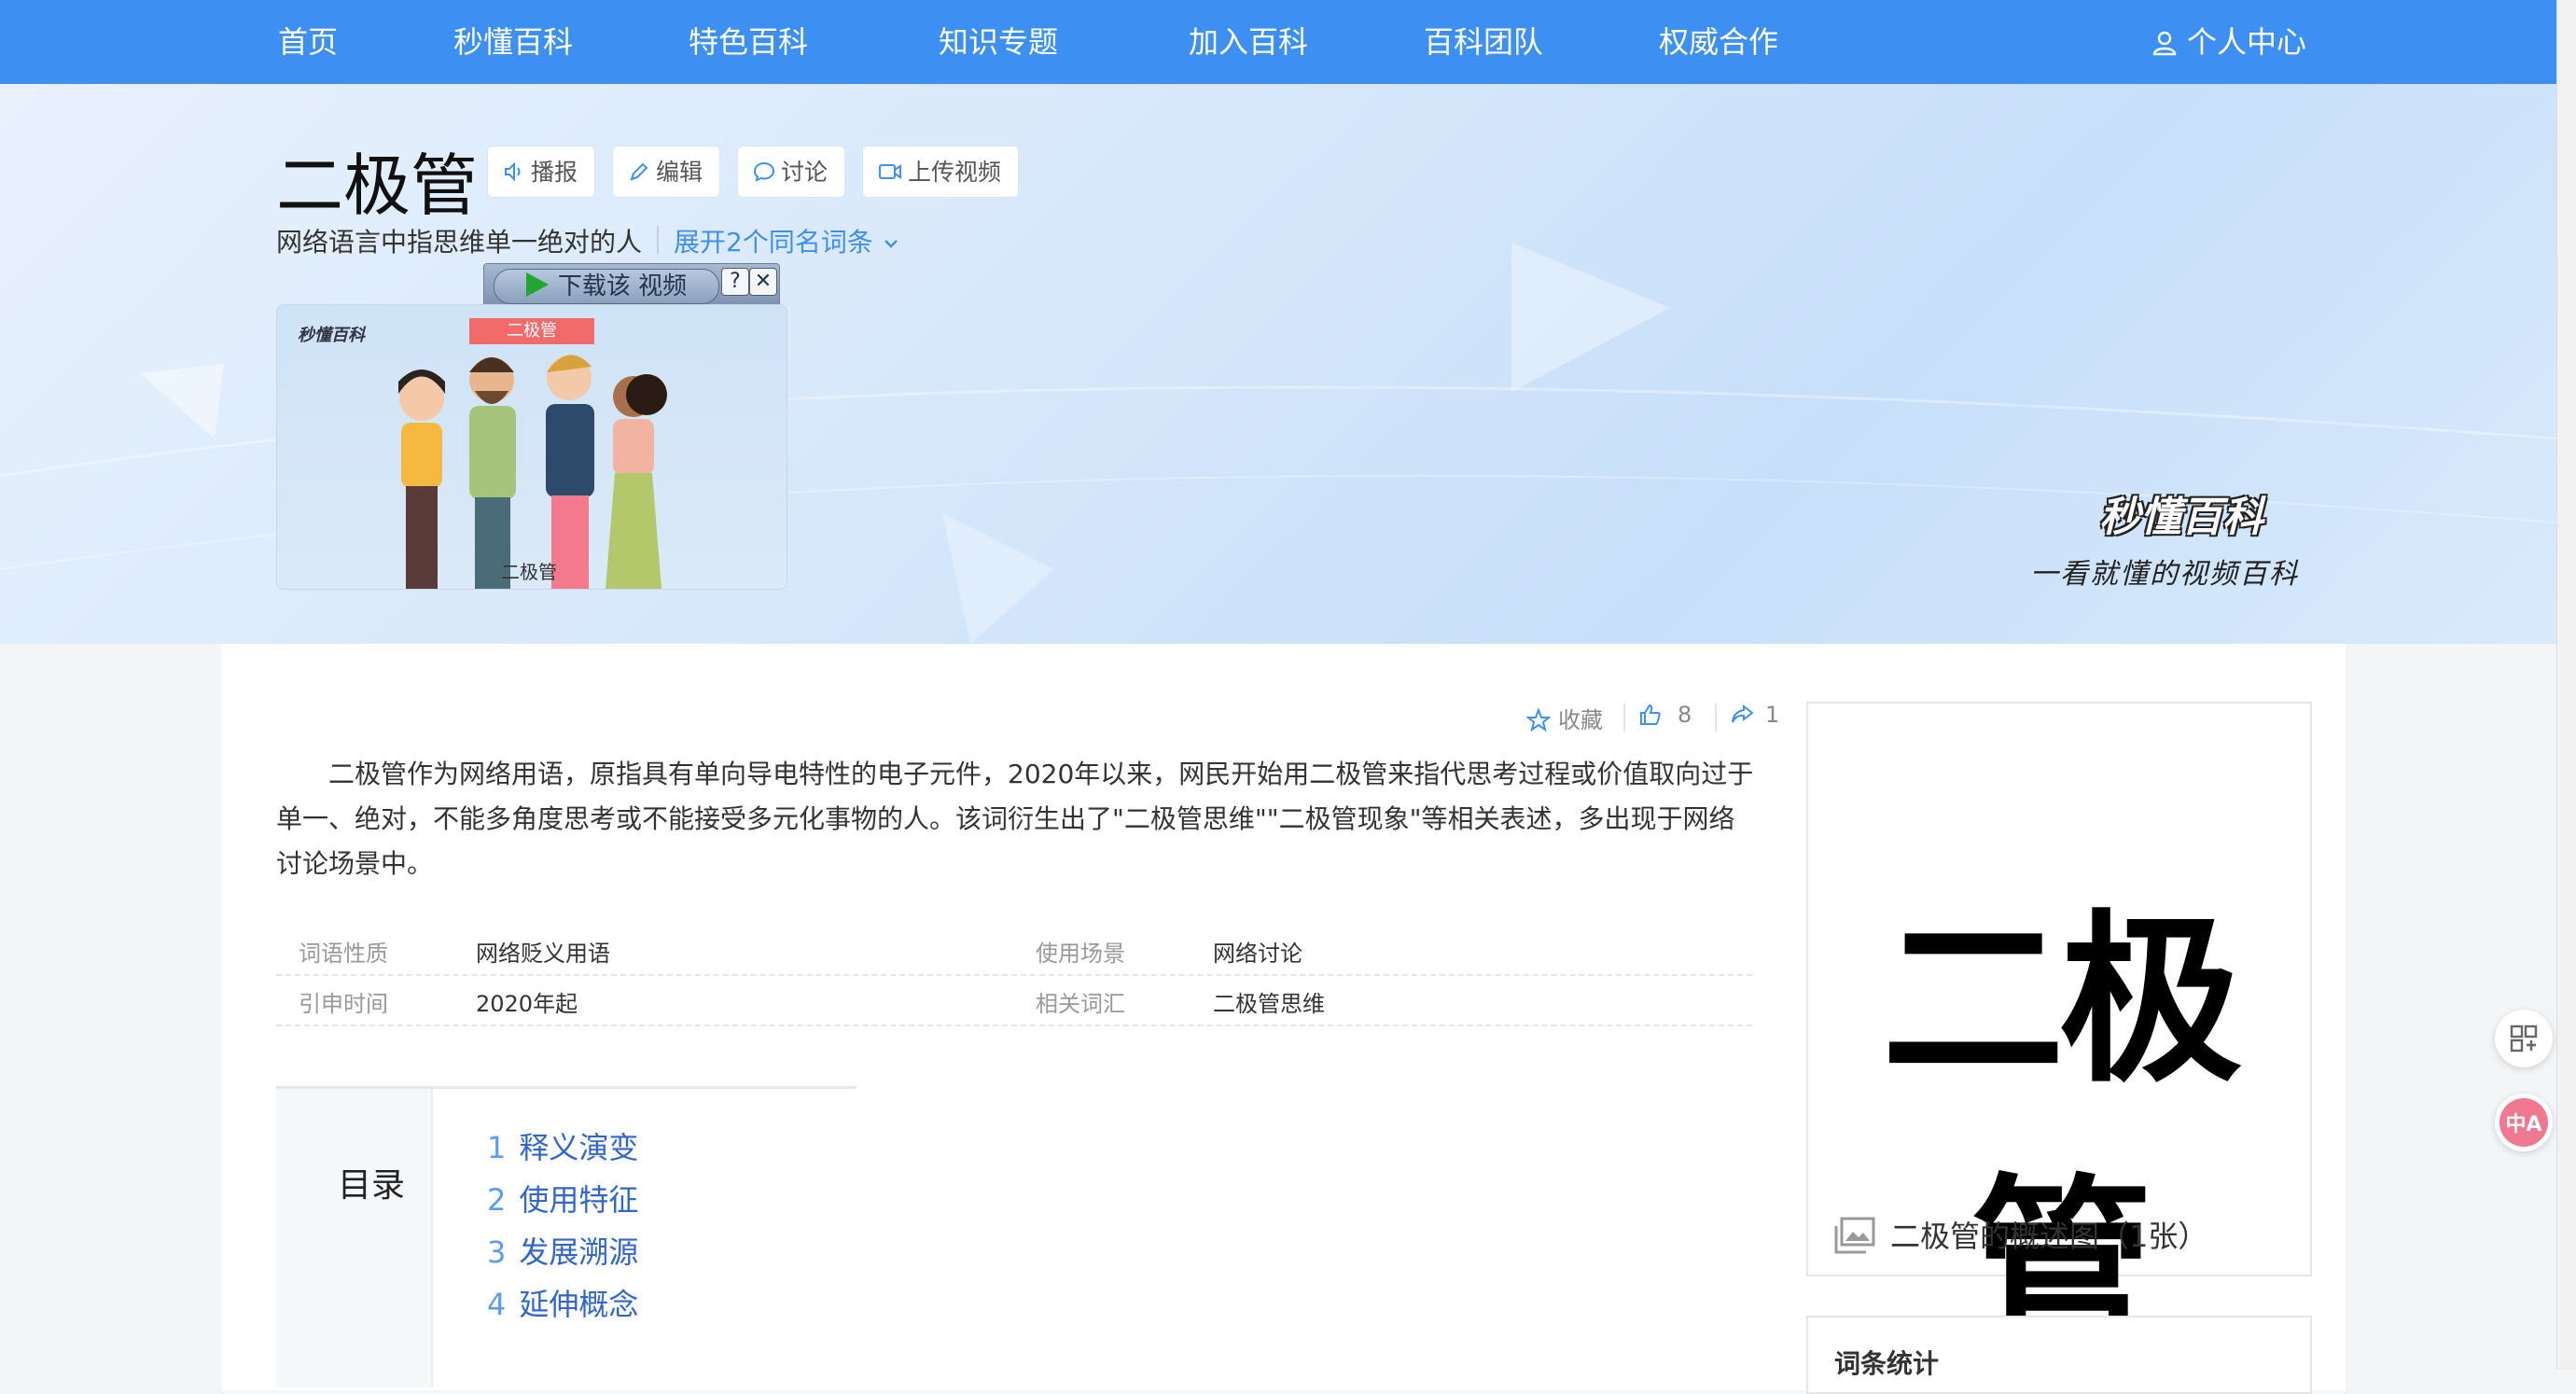 Image resolution: width=2576 pixels, height=1394 pixels. I want to click on subtitle-divider, so click(658, 240).